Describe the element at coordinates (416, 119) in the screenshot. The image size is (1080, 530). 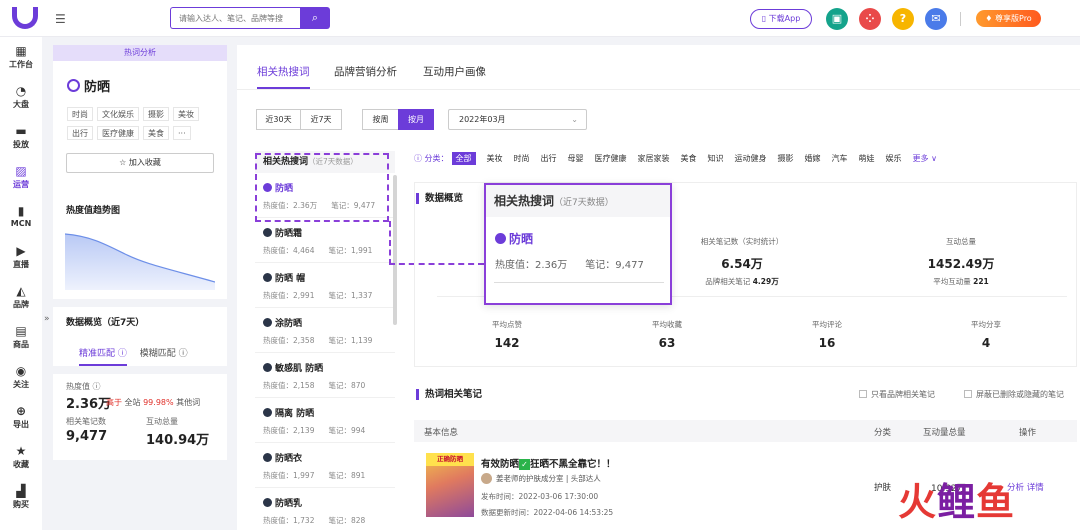
I see `by-month-button: 按月` at that location.